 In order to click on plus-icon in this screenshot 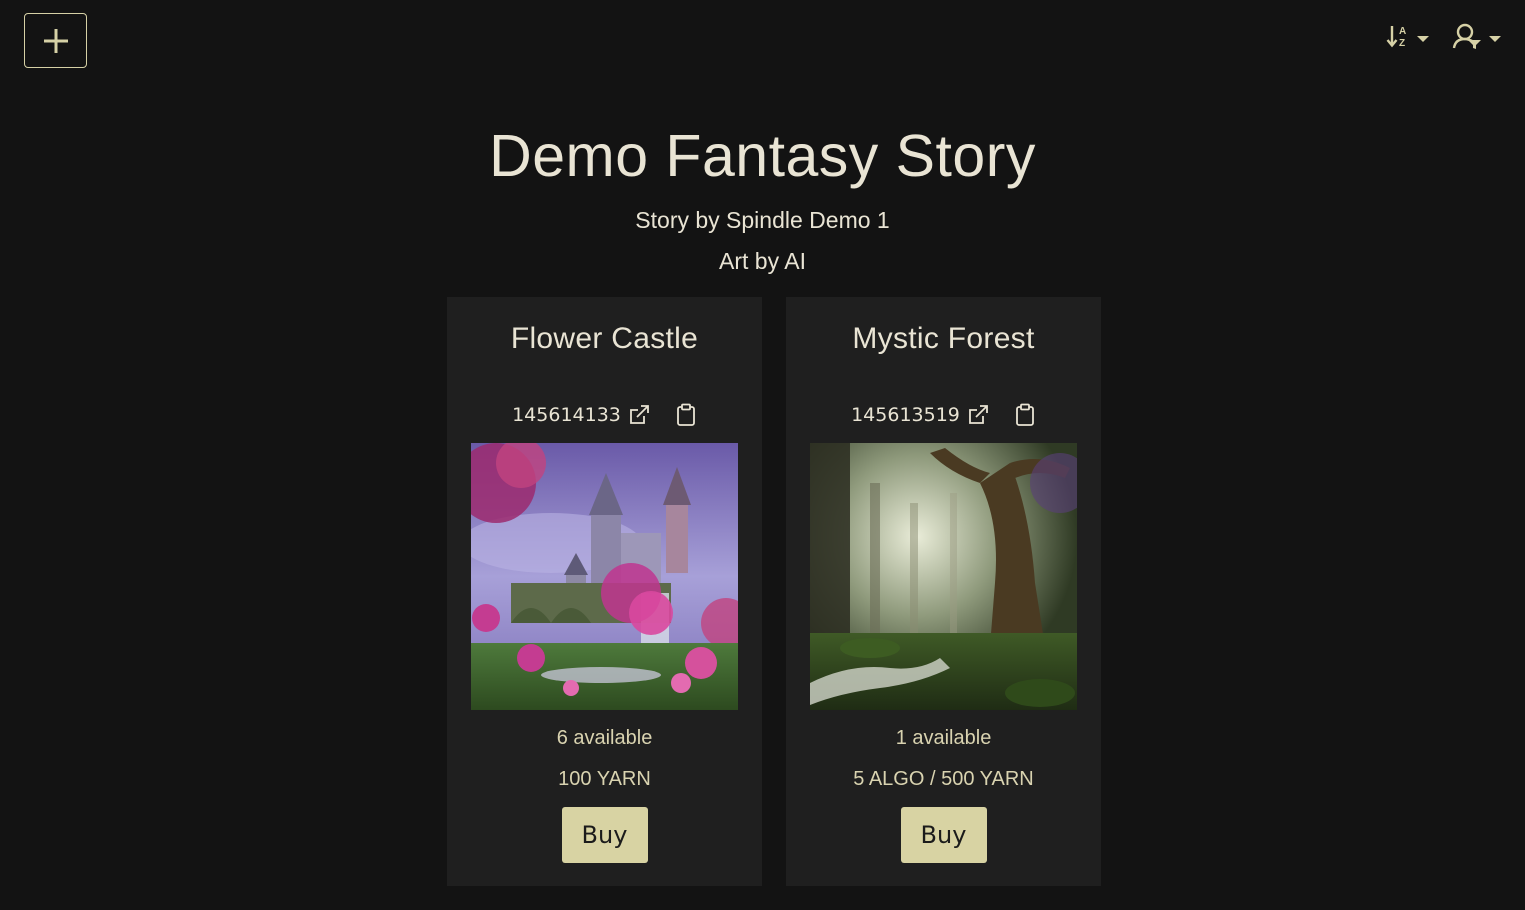, I will do `click(56, 41)`.